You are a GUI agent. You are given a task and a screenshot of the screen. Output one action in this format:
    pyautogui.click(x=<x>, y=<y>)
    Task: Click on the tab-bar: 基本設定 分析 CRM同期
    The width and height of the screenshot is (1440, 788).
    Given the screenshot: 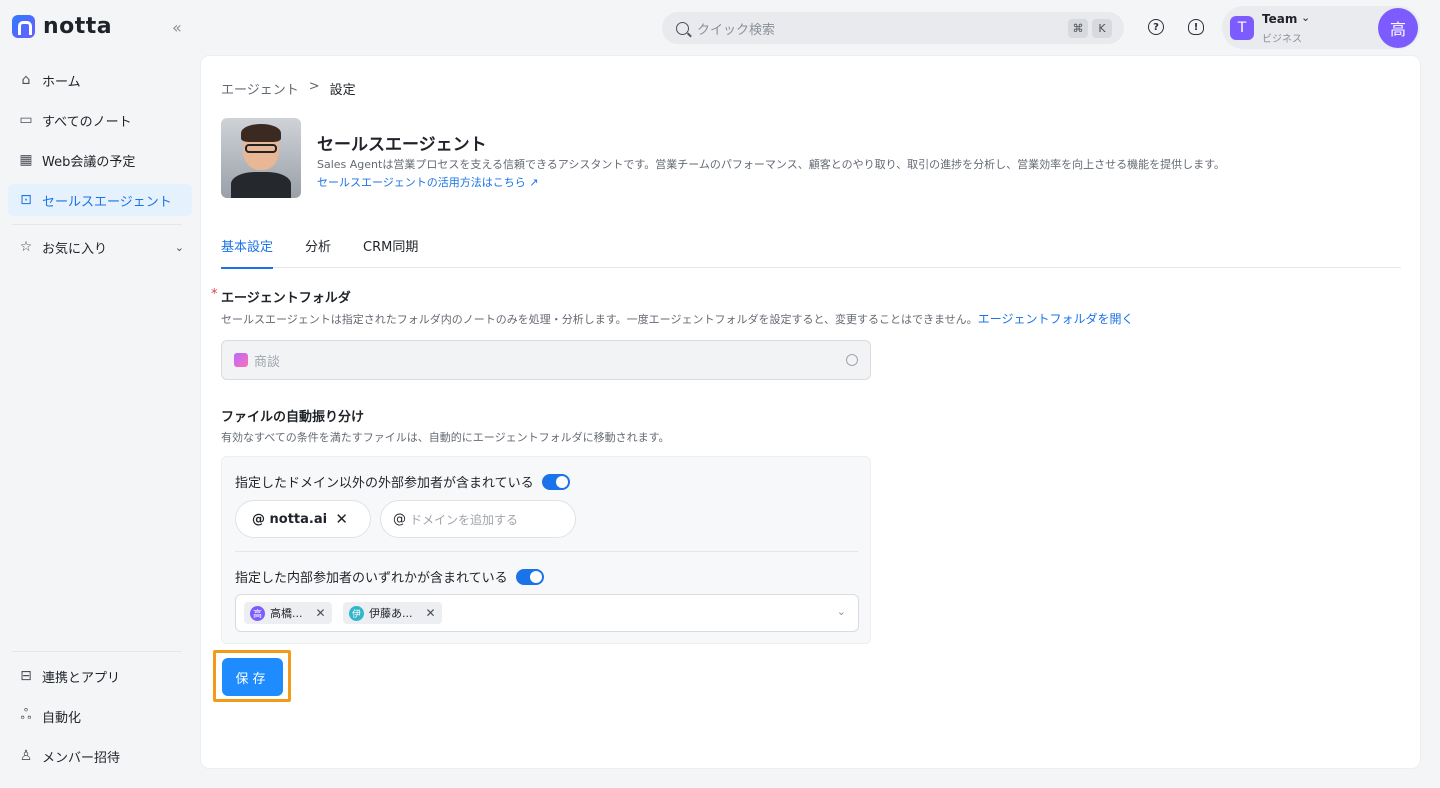 What is the action you would take?
    pyautogui.click(x=811, y=252)
    